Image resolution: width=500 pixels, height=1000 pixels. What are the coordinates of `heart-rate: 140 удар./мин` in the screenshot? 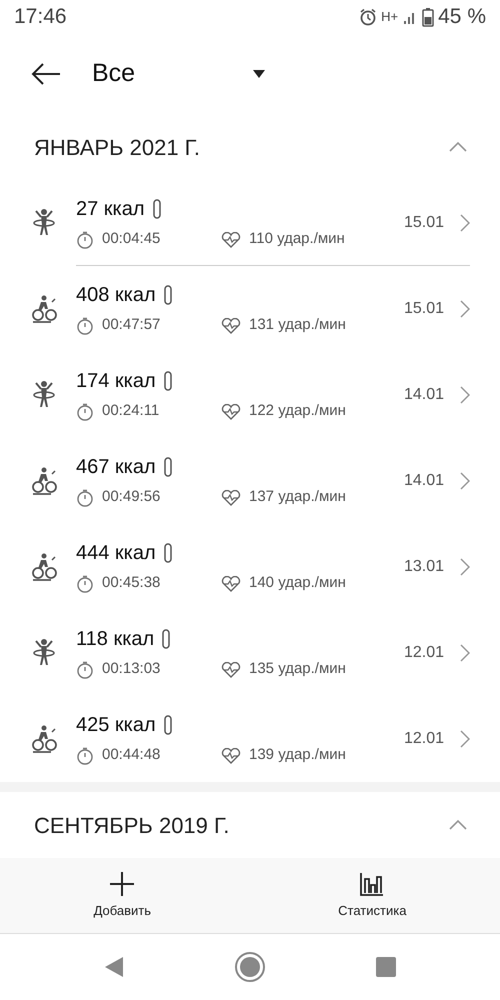 It's located at (297, 583).